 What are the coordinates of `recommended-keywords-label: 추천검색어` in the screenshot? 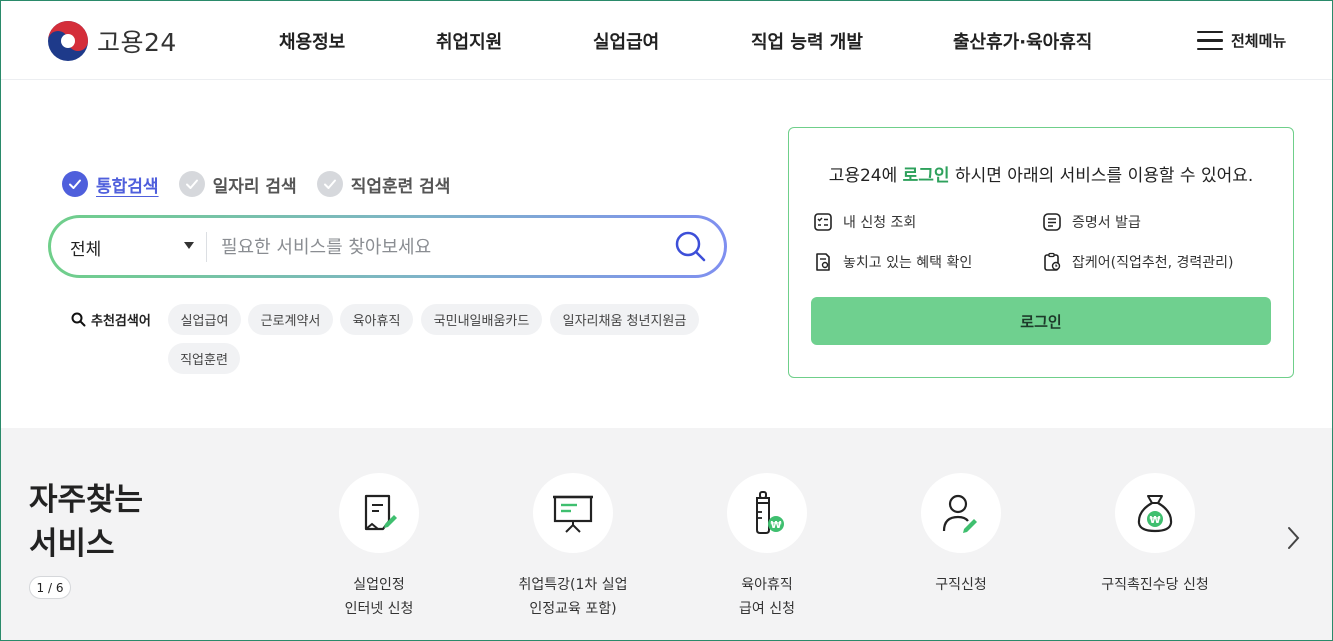 It's located at (111, 319).